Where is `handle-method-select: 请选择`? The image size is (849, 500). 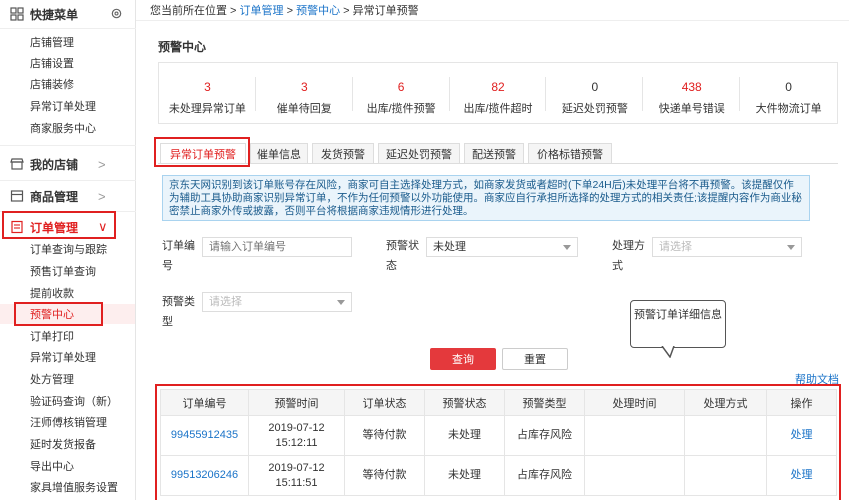 handle-method-select: 请选择 is located at coordinates (727, 247).